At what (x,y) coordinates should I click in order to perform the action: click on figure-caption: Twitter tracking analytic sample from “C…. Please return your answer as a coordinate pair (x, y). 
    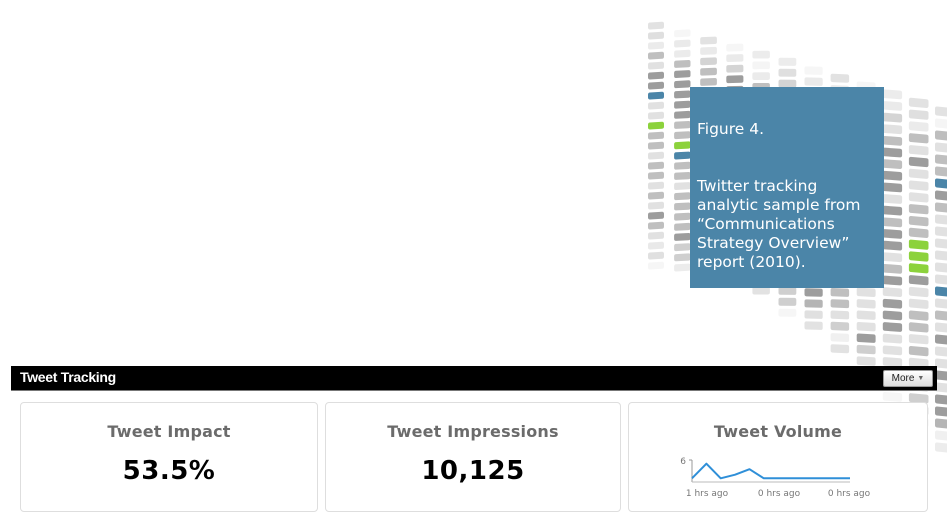
    Looking at the image, I should click on (786, 224).